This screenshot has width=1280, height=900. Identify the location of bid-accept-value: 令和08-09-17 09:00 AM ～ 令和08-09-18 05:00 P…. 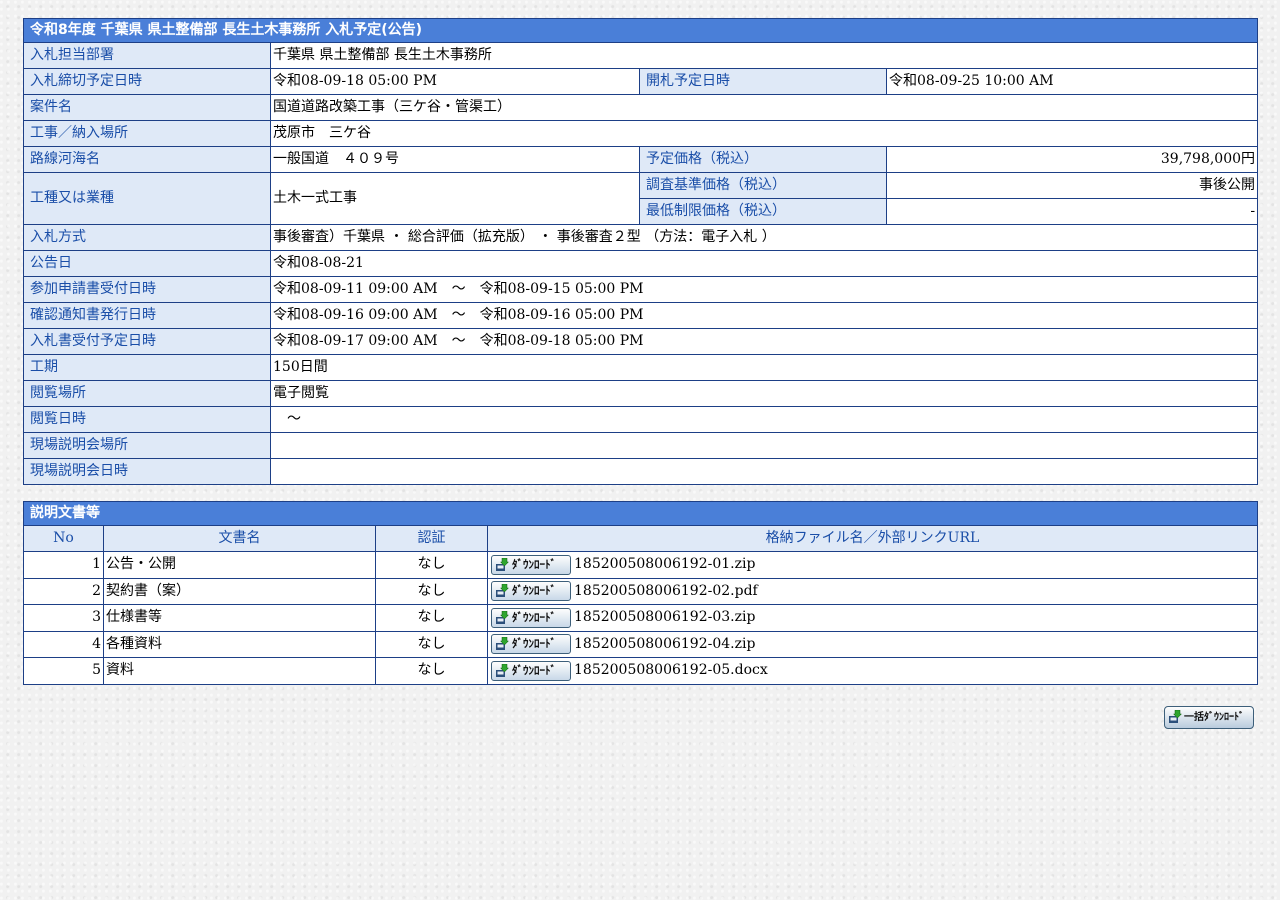
(764, 341).